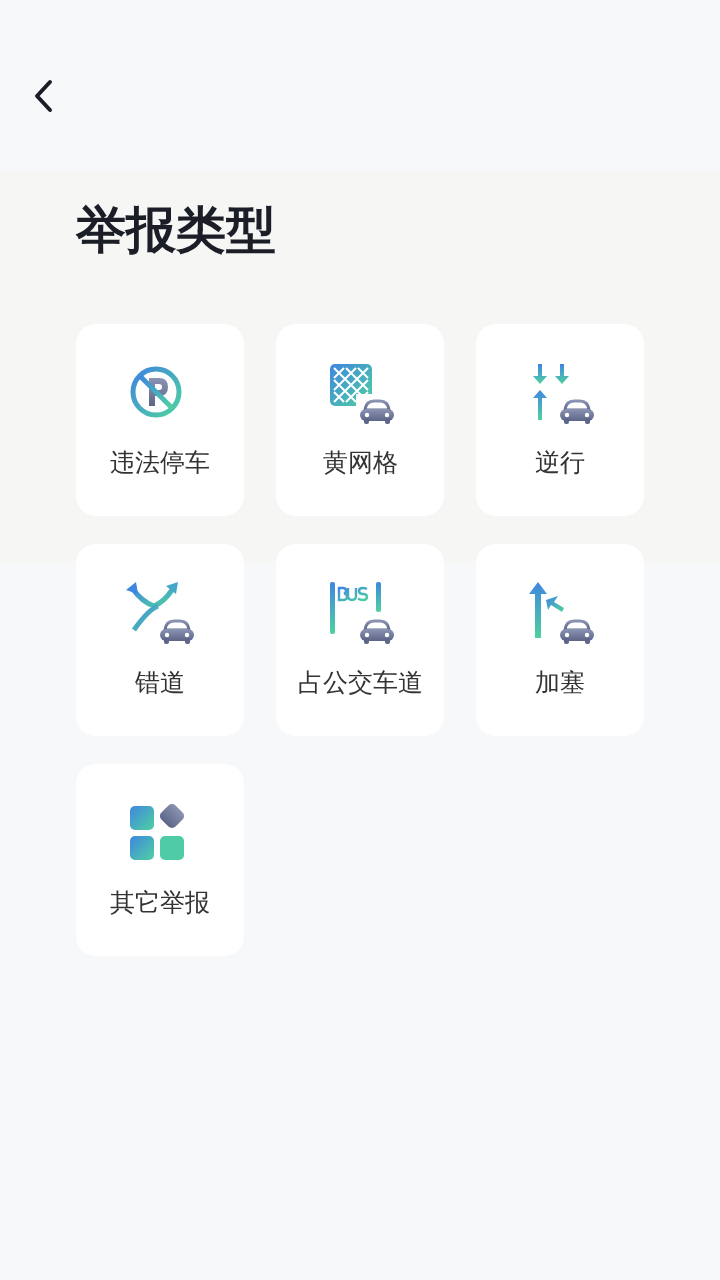 This screenshot has height=1280, width=720. I want to click on report-type-card: 加塞, so click(560, 640).